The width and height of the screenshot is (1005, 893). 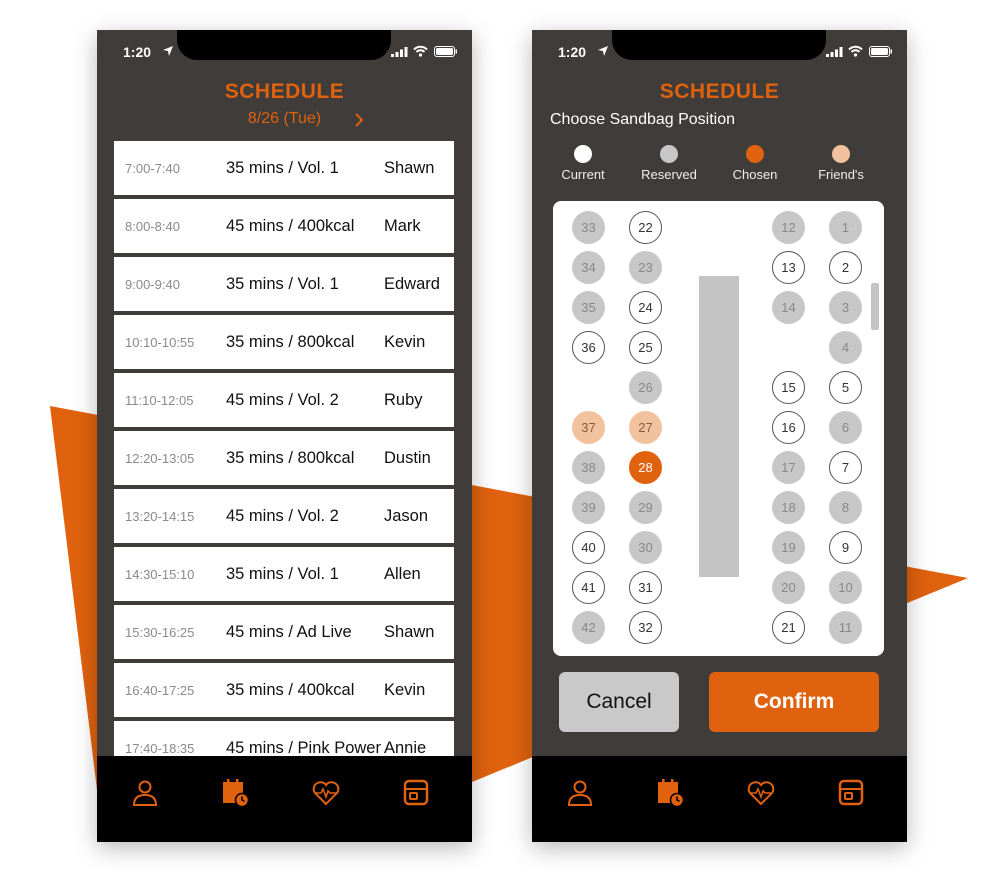 I want to click on schedule-row: 13:20-14:15 45 mins / Vol. 2 Jason, so click(x=284, y=516).